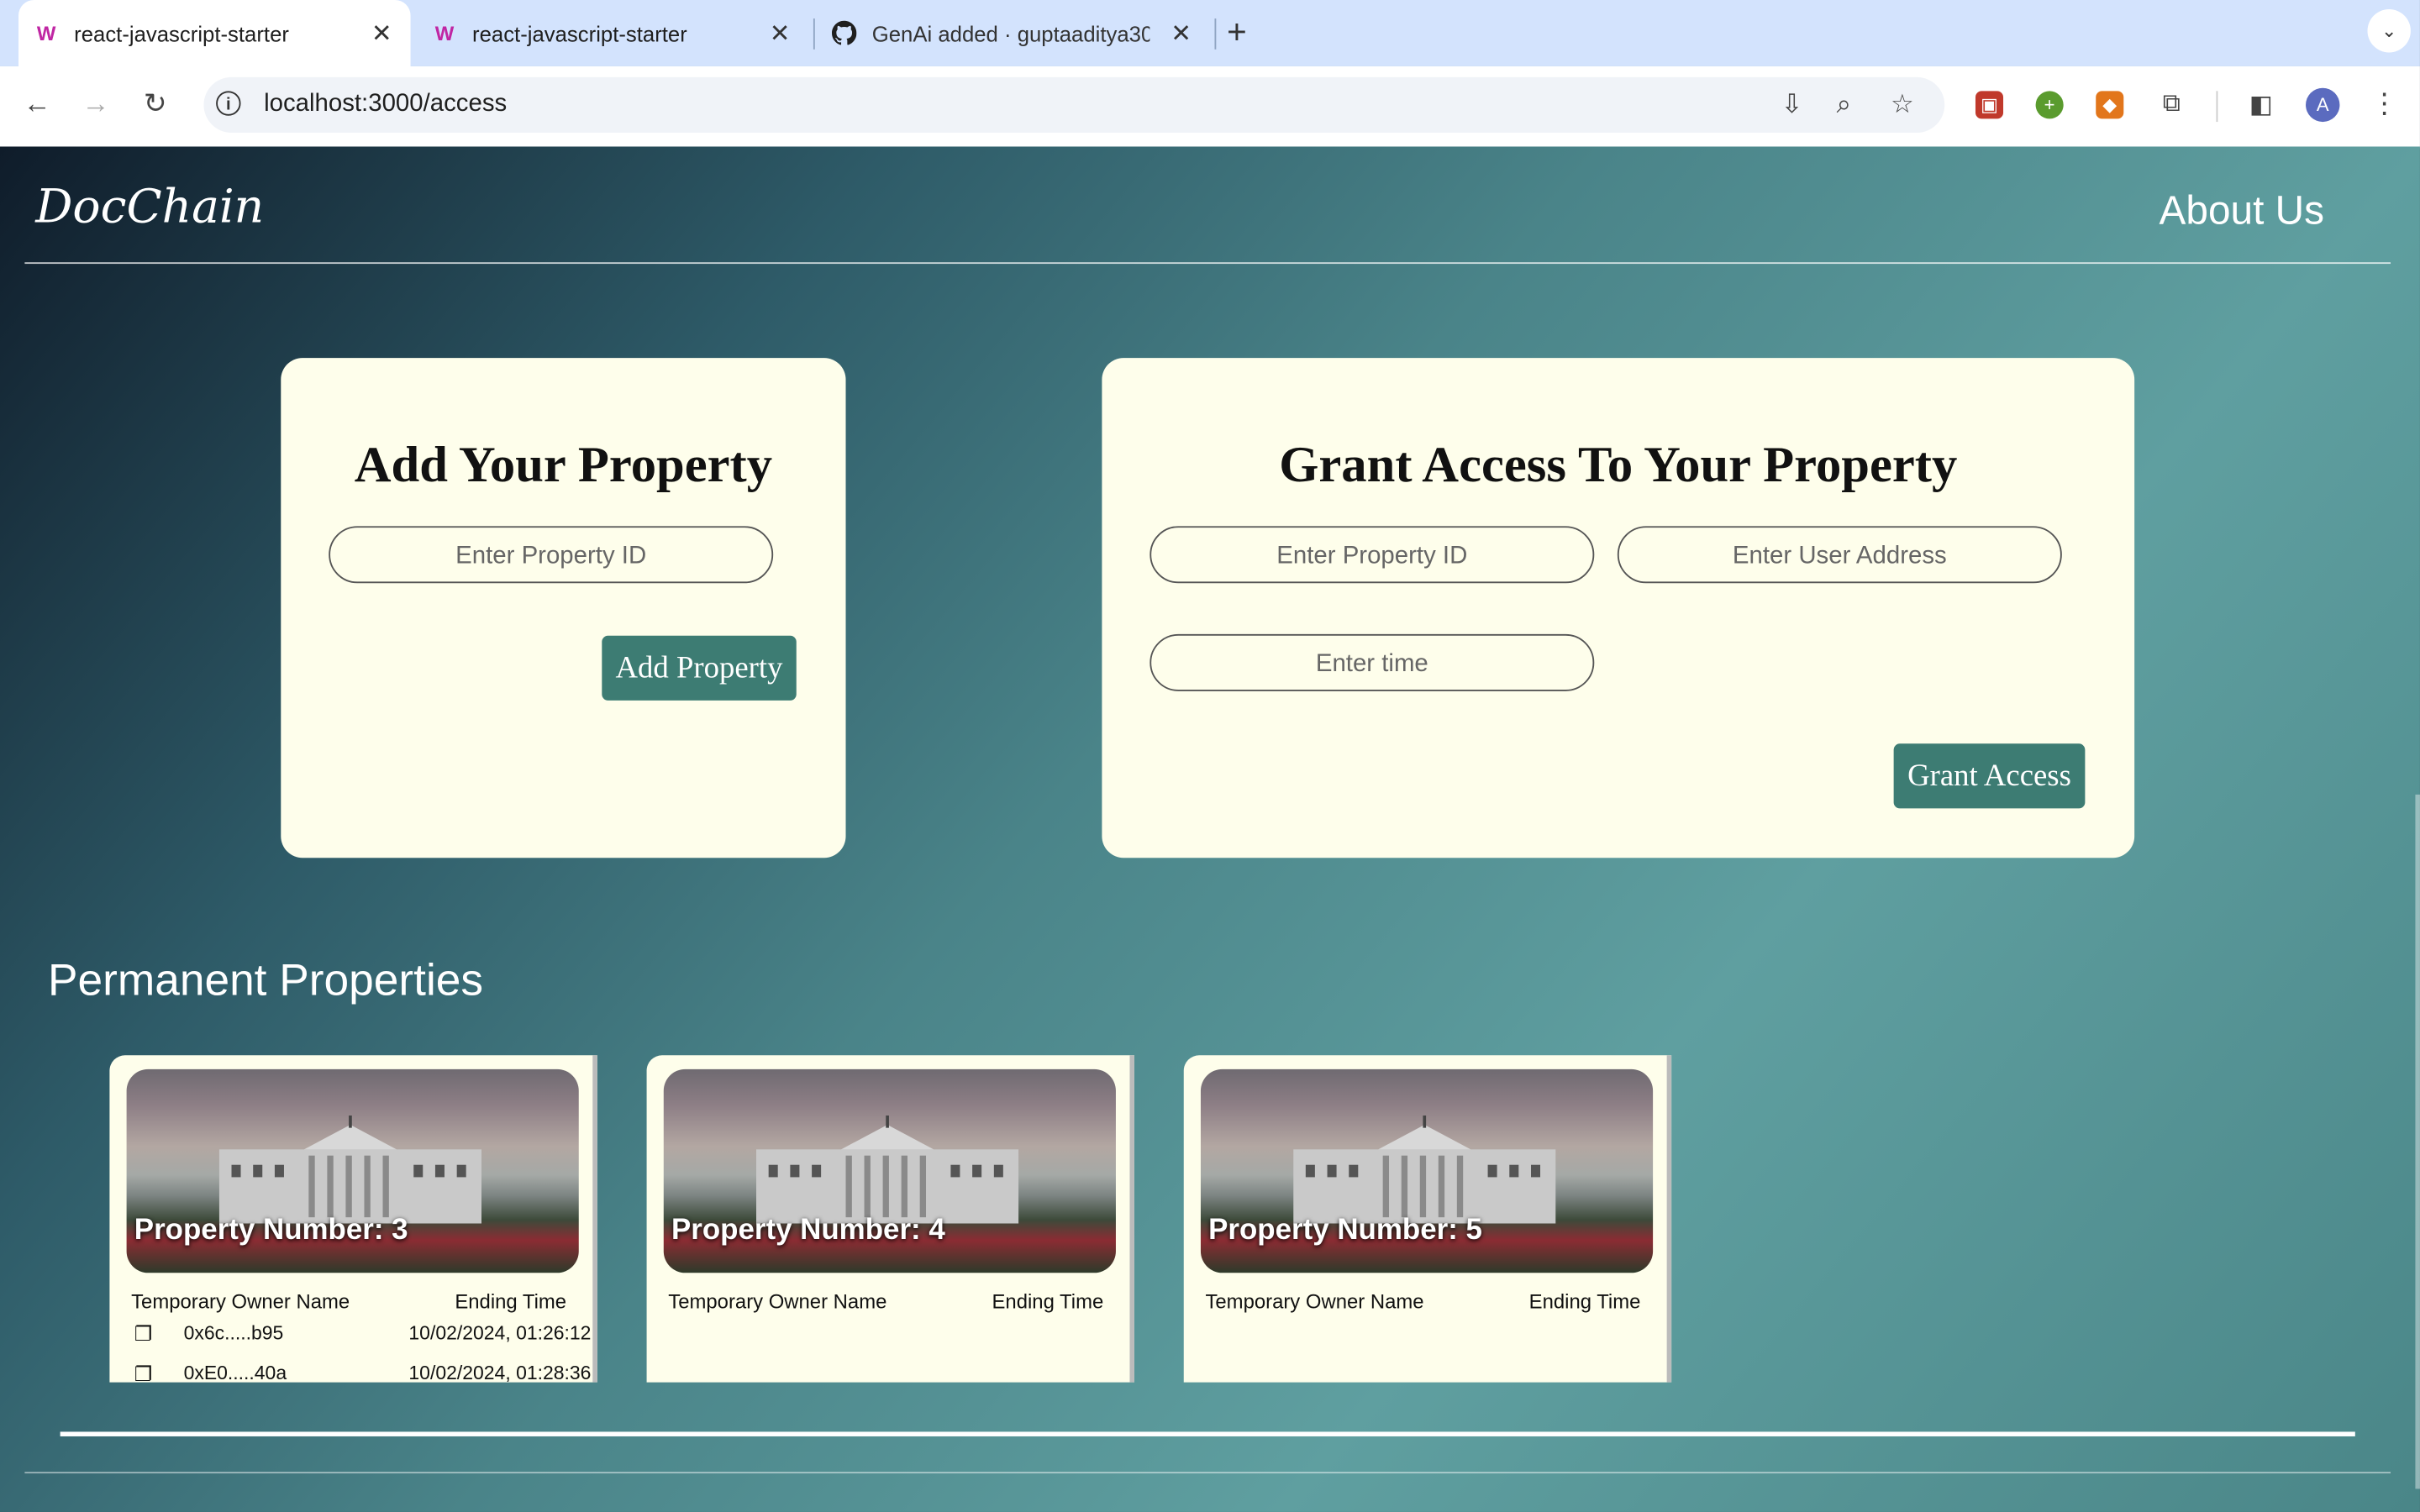 Image resolution: width=2420 pixels, height=1512 pixels. I want to click on property-number-label: Property Number: 3, so click(271, 1230).